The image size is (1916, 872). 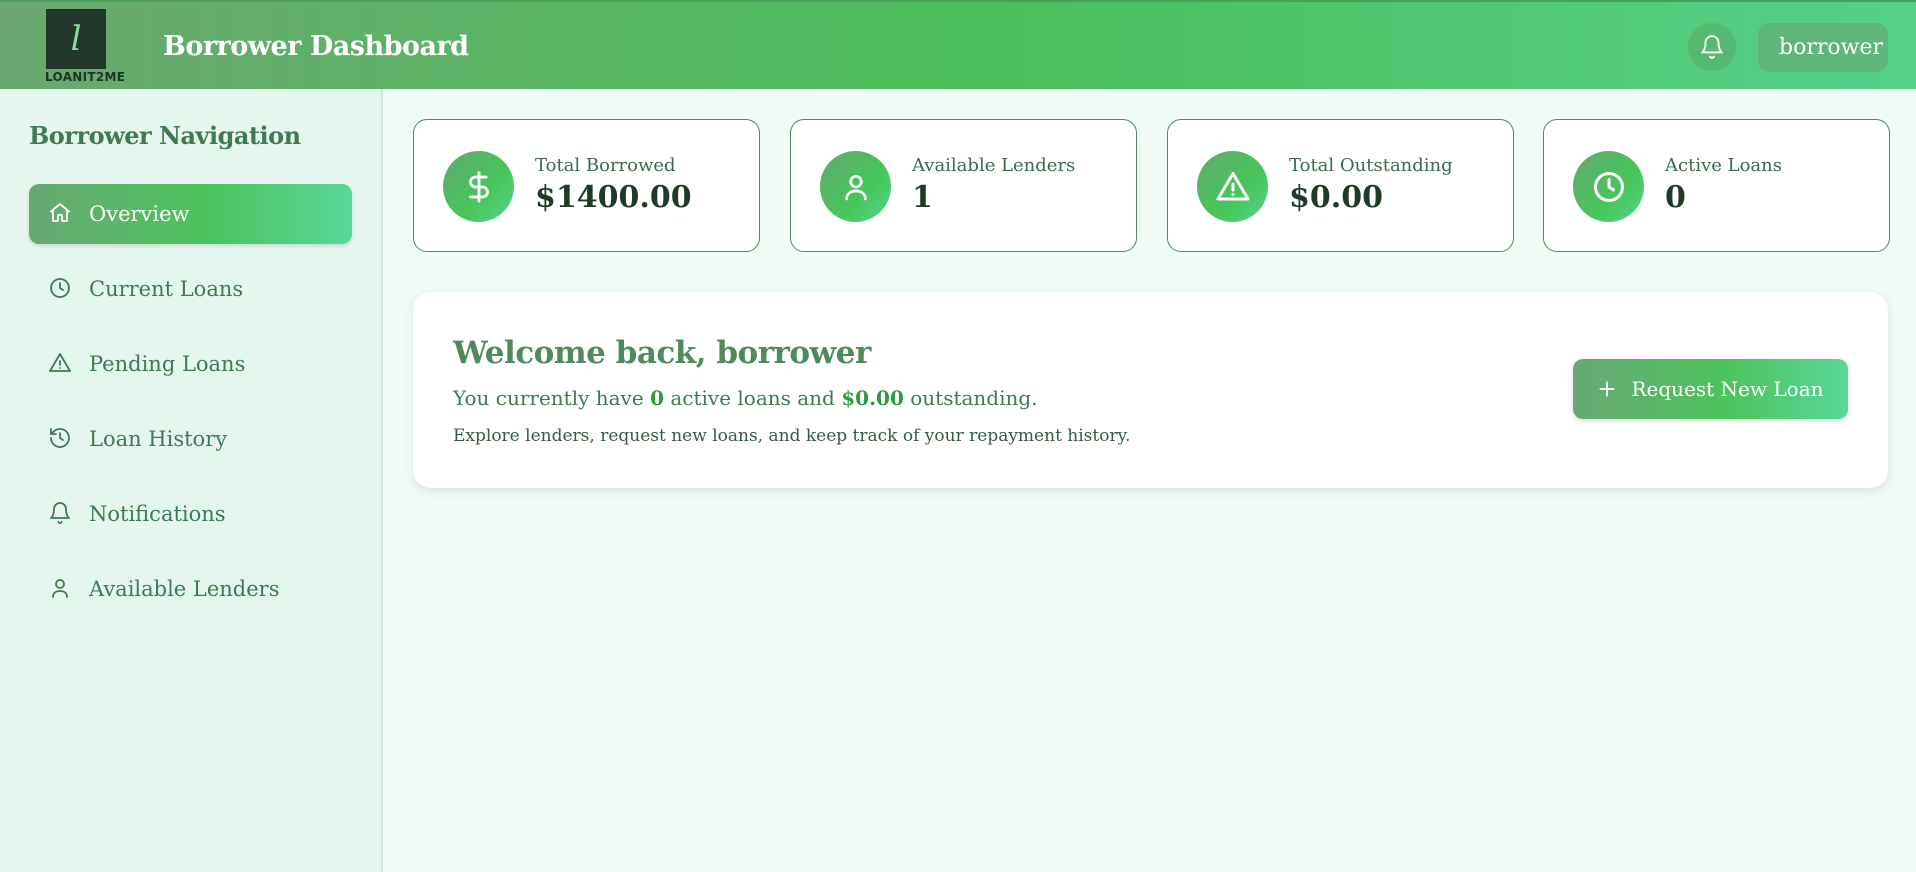 I want to click on notifications-button, so click(x=1712, y=47).